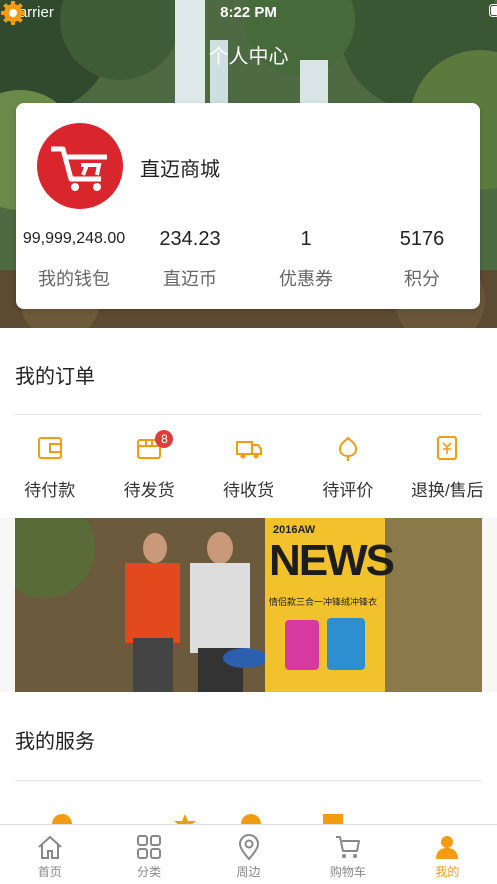 The width and height of the screenshot is (497, 884). I want to click on order-refund: 退换/售后, so click(447, 469).